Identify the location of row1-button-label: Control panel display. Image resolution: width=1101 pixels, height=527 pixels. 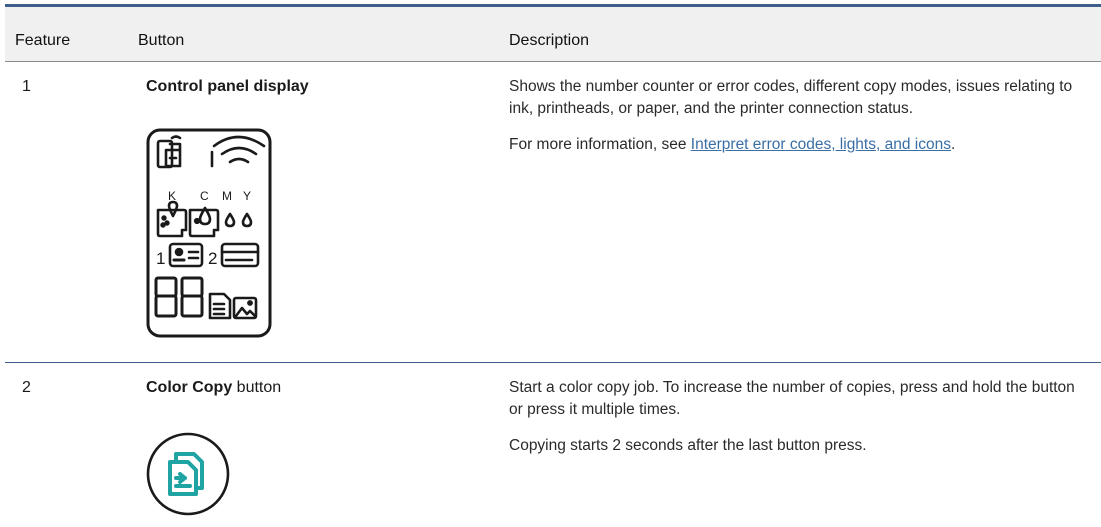
(227, 87).